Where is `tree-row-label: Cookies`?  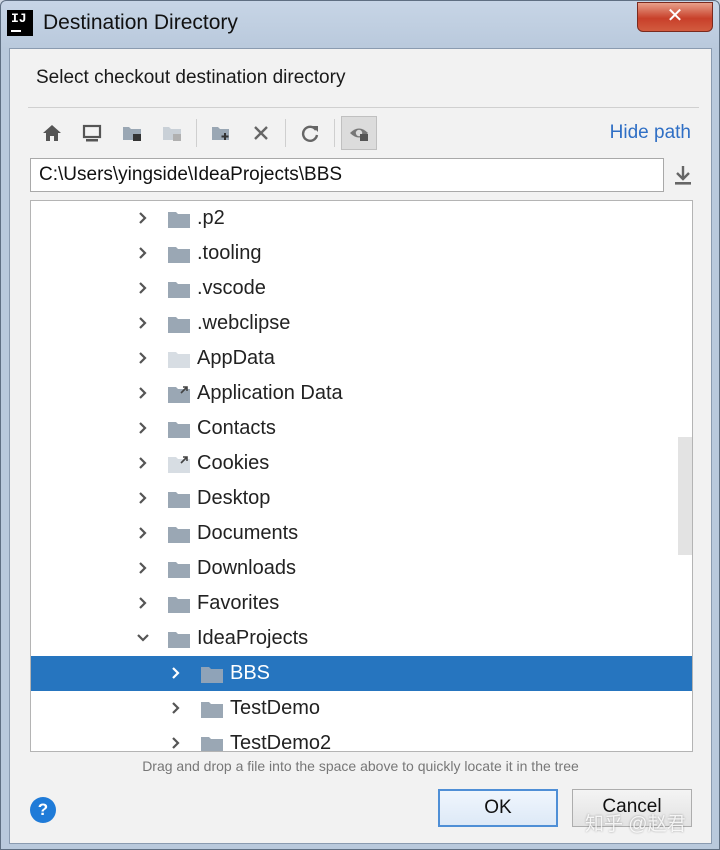
tree-row-label: Cookies is located at coordinates (233, 463).